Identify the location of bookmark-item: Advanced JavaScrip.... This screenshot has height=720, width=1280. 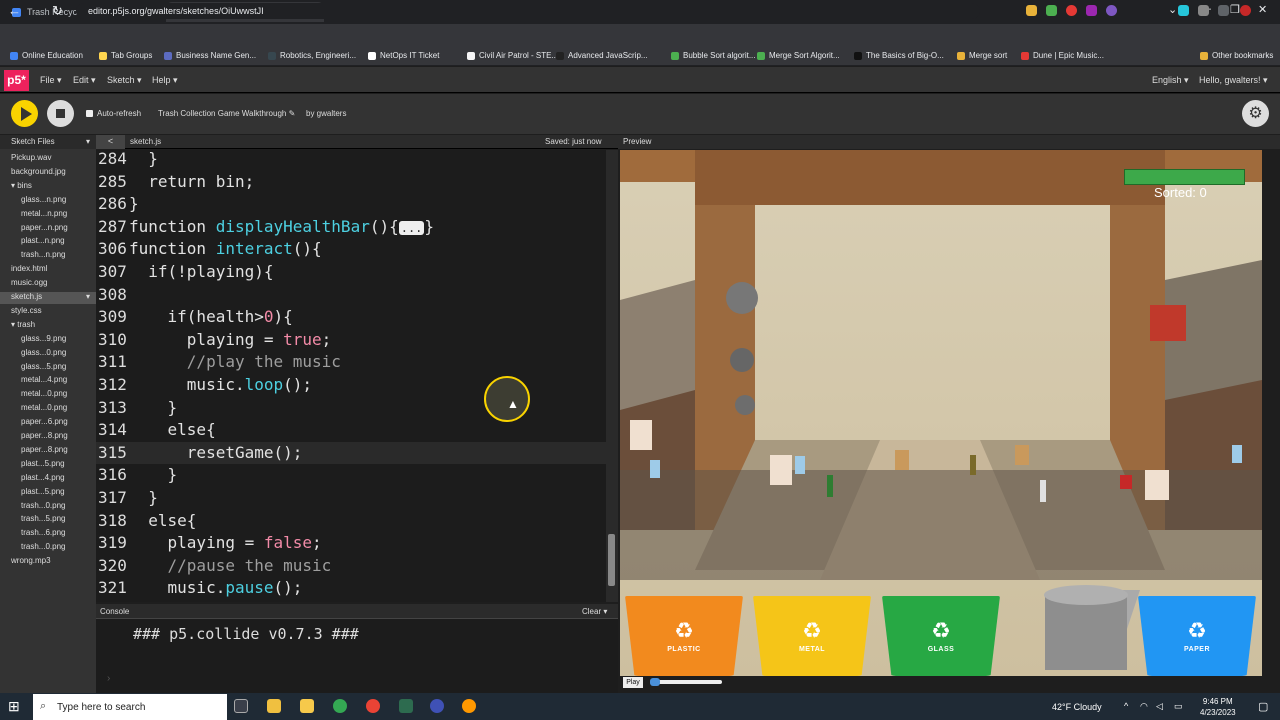
(602, 55).